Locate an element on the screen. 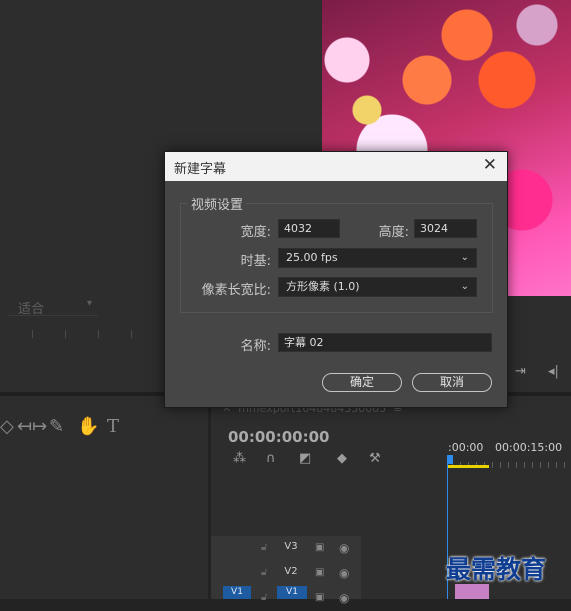 This screenshot has width=571, height=611. magnet-icon: ∩ is located at coordinates (271, 458).